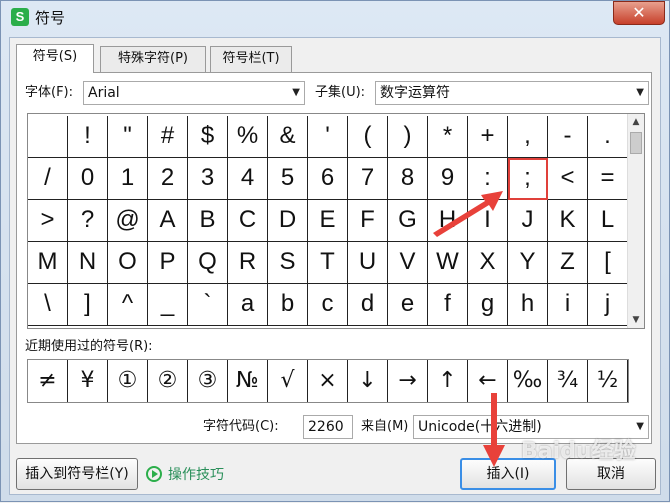 The height and width of the screenshot is (503, 670). What do you see at coordinates (128, 305) in the screenshot?
I see `symbol-cell: ^` at bounding box center [128, 305].